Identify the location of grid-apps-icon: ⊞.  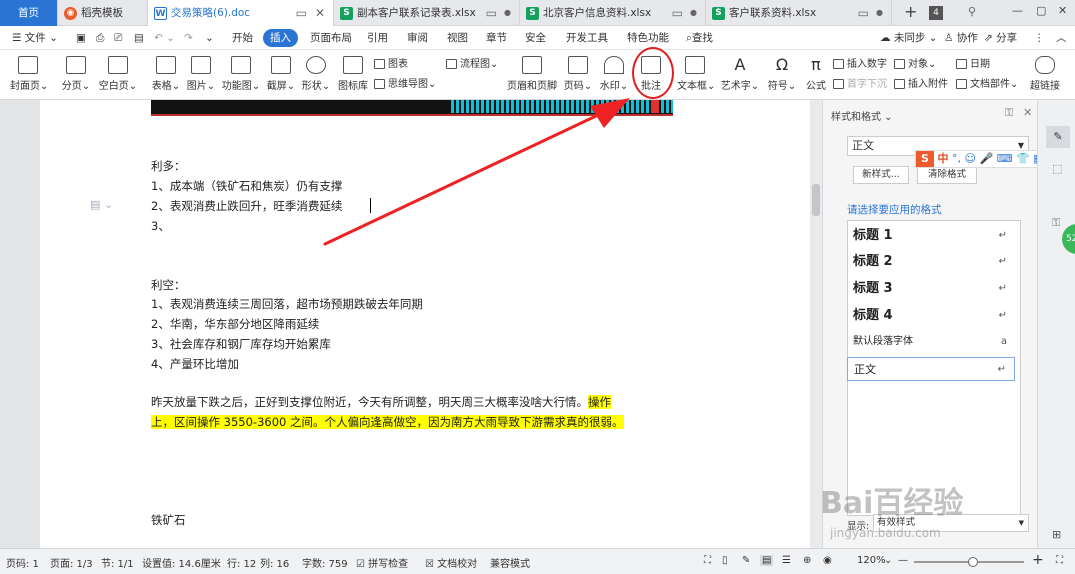
(1056, 534).